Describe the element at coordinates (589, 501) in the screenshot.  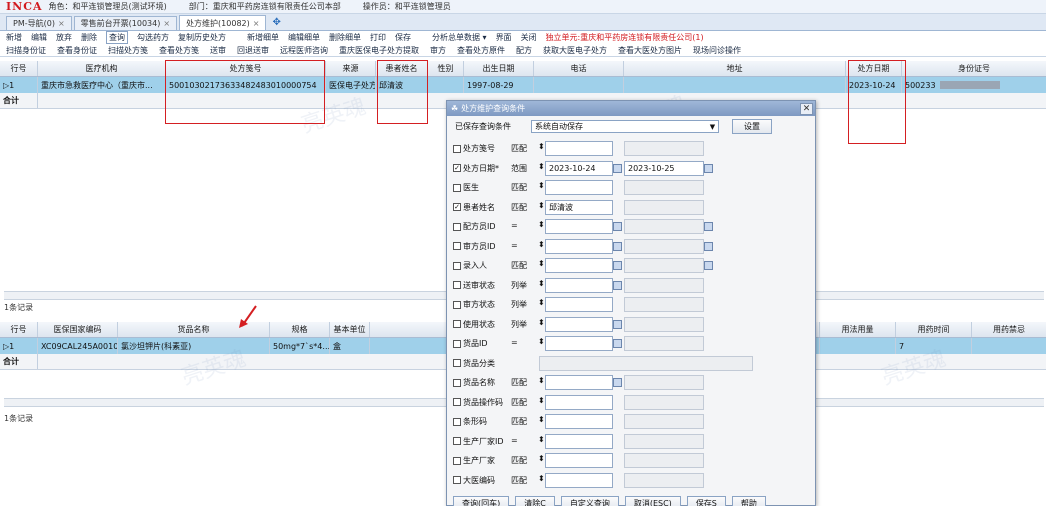
I see `custom-query-button: 自定义查询` at that location.